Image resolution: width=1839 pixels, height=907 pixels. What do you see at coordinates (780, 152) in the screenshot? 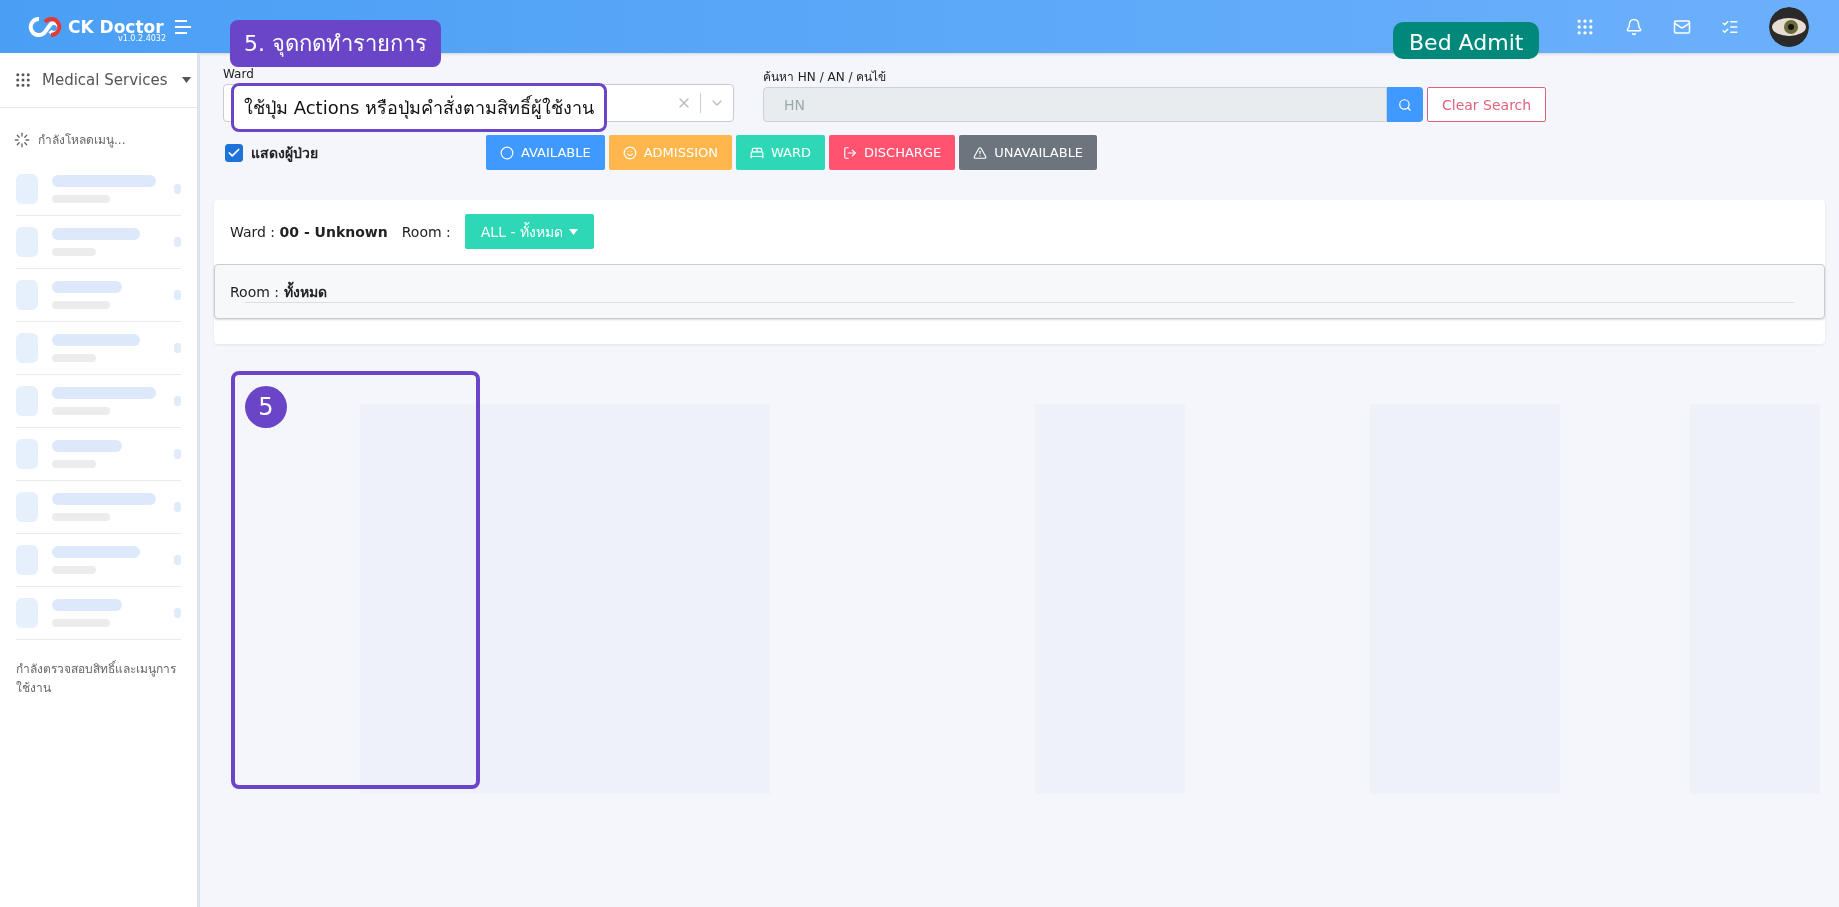
I see `status-button: WARD` at bounding box center [780, 152].